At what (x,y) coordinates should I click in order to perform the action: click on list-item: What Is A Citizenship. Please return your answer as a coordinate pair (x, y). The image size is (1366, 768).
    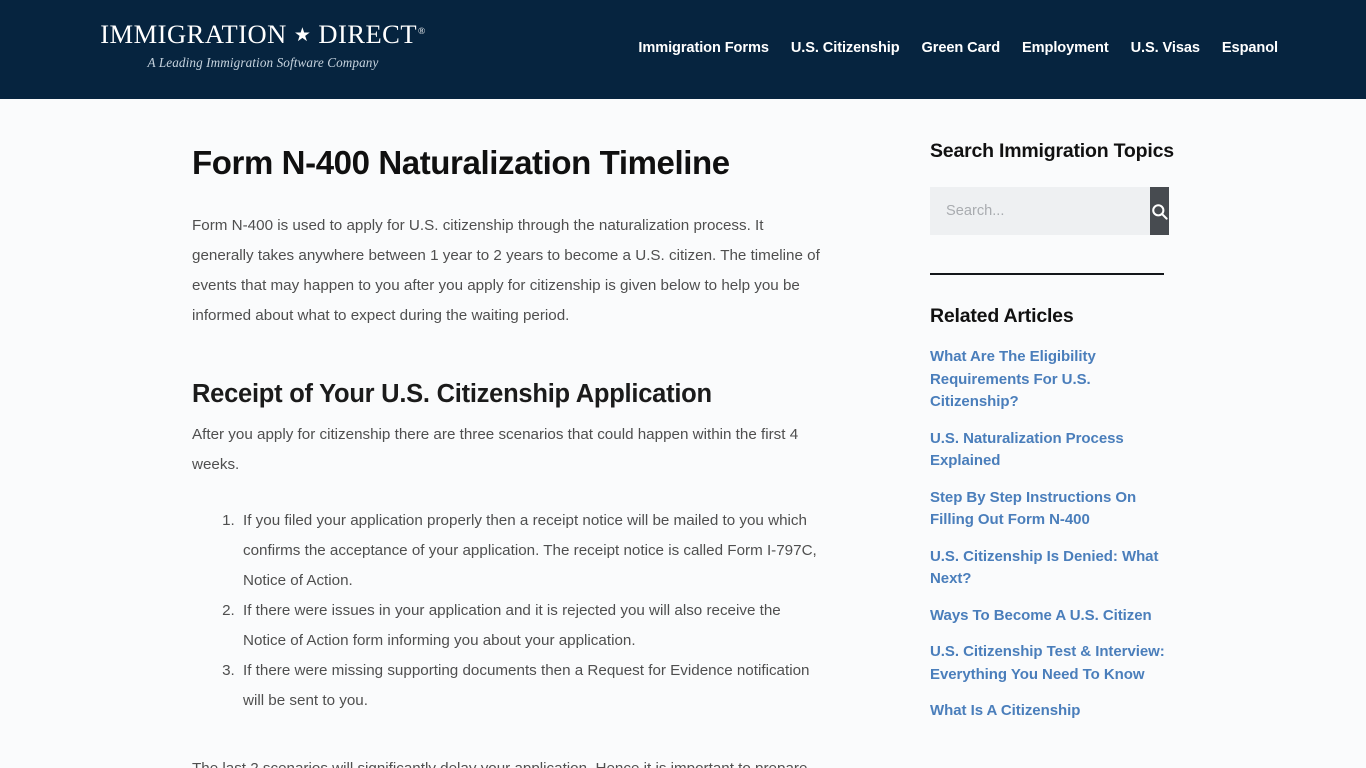
    Looking at the image, I should click on (1048, 711).